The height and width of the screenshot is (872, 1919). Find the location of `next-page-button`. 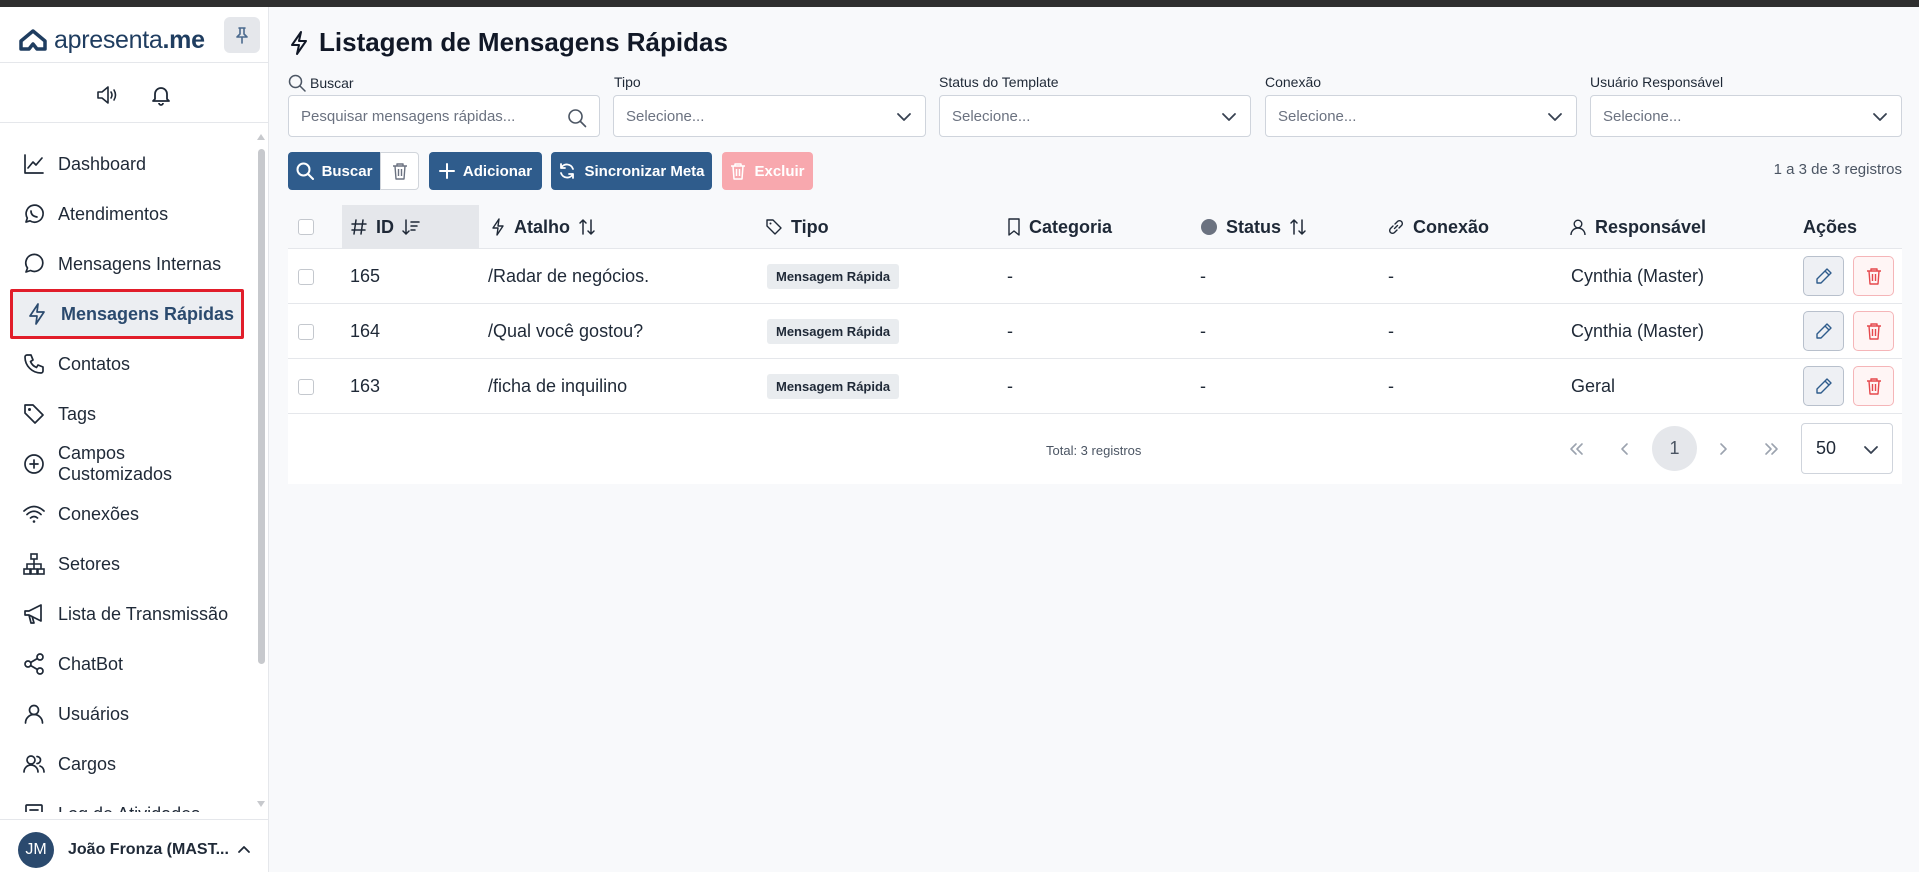

next-page-button is located at coordinates (1723, 449).